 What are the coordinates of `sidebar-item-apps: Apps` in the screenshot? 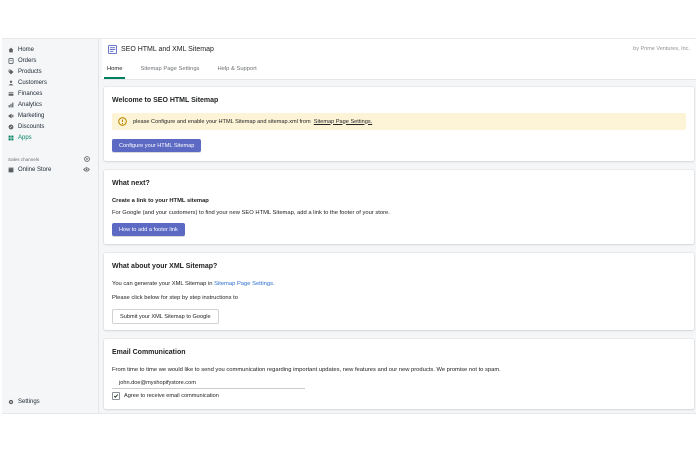 It's located at (20, 138).